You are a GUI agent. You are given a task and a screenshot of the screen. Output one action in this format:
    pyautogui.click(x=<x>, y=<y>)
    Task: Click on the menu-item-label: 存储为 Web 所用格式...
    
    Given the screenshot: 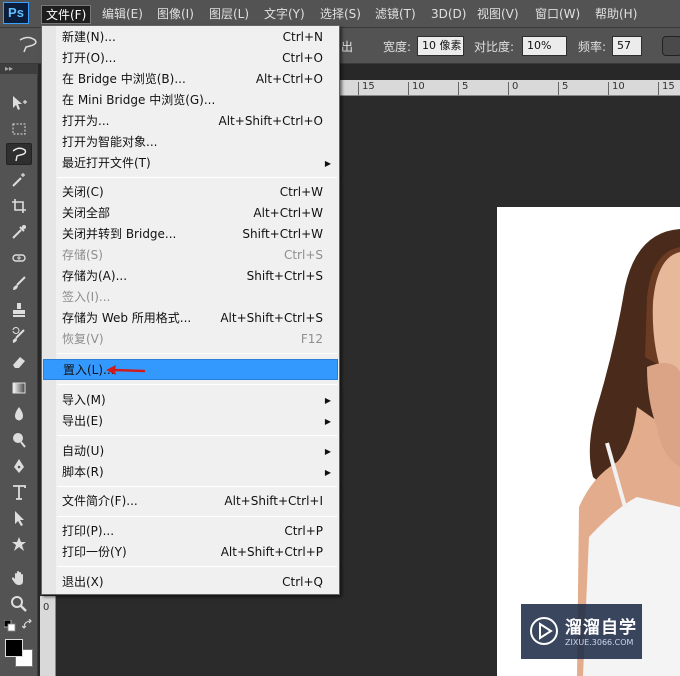 What is the action you would take?
    pyautogui.click(x=127, y=318)
    